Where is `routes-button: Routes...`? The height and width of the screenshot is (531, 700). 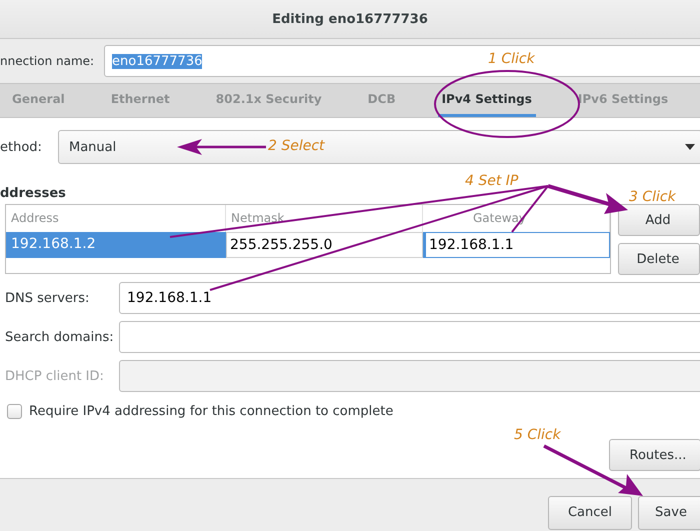 routes-button: Routes... is located at coordinates (654, 455).